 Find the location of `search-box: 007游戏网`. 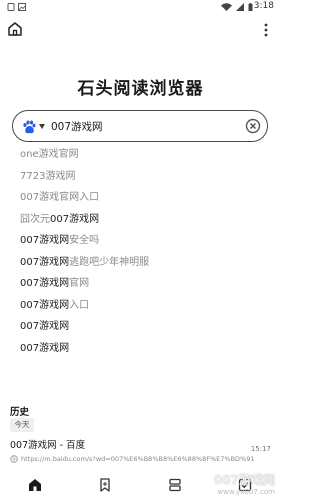

search-box: 007游戏网 is located at coordinates (140, 126).